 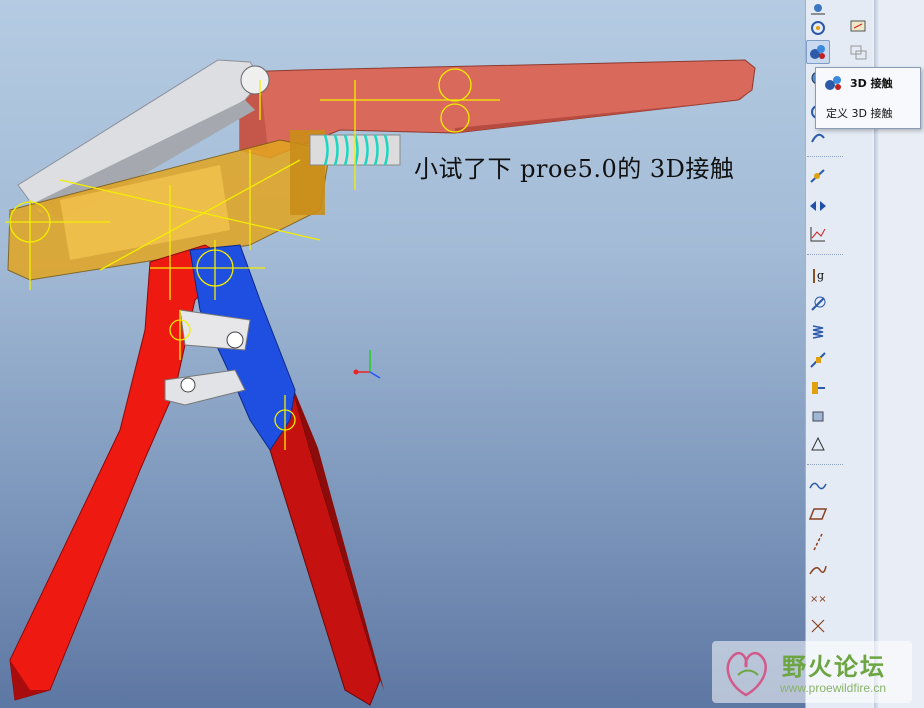 What do you see at coordinates (858, 26) in the screenshot?
I see `servo-motor-icon` at bounding box center [858, 26].